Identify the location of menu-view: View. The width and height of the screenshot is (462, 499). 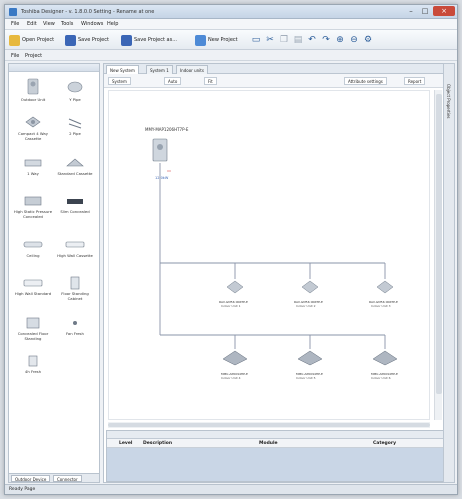
(49, 24).